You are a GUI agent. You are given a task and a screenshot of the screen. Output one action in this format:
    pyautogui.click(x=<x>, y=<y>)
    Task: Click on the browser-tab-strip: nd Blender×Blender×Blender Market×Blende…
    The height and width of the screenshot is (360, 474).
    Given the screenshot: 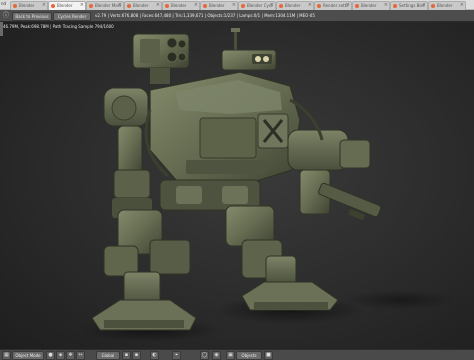 What is the action you would take?
    pyautogui.click(x=237, y=5)
    